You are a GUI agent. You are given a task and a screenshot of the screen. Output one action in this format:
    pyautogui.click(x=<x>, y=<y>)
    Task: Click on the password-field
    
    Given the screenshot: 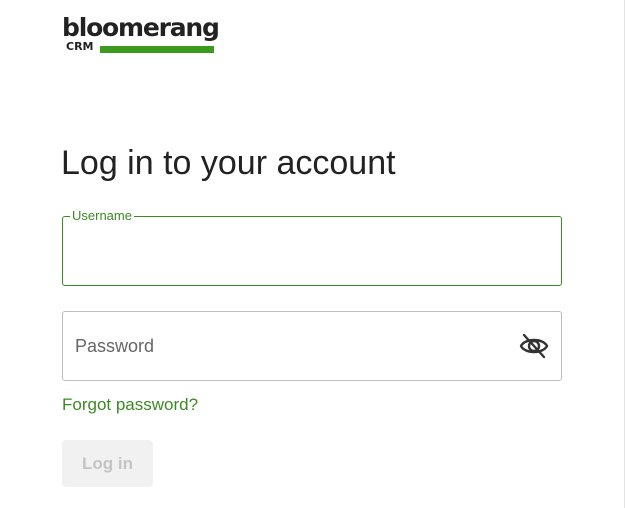 What is the action you would take?
    pyautogui.click(x=312, y=346)
    